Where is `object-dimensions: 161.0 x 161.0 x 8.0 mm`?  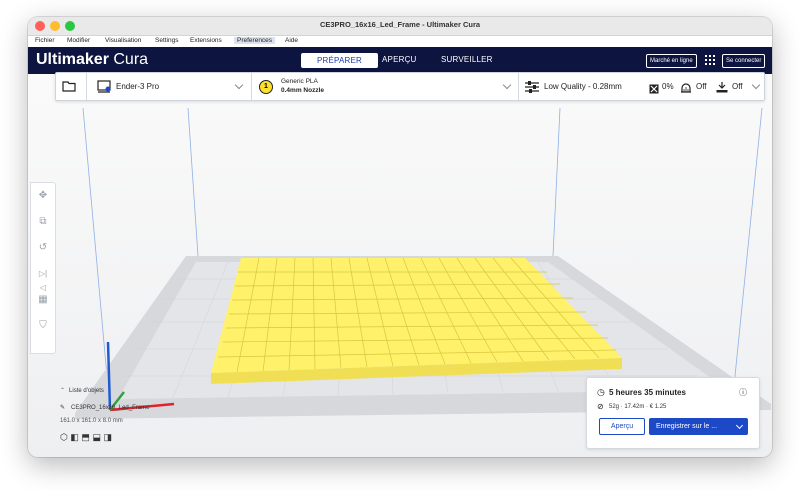 object-dimensions: 161.0 x 161.0 x 8.0 mm is located at coordinates (91, 421).